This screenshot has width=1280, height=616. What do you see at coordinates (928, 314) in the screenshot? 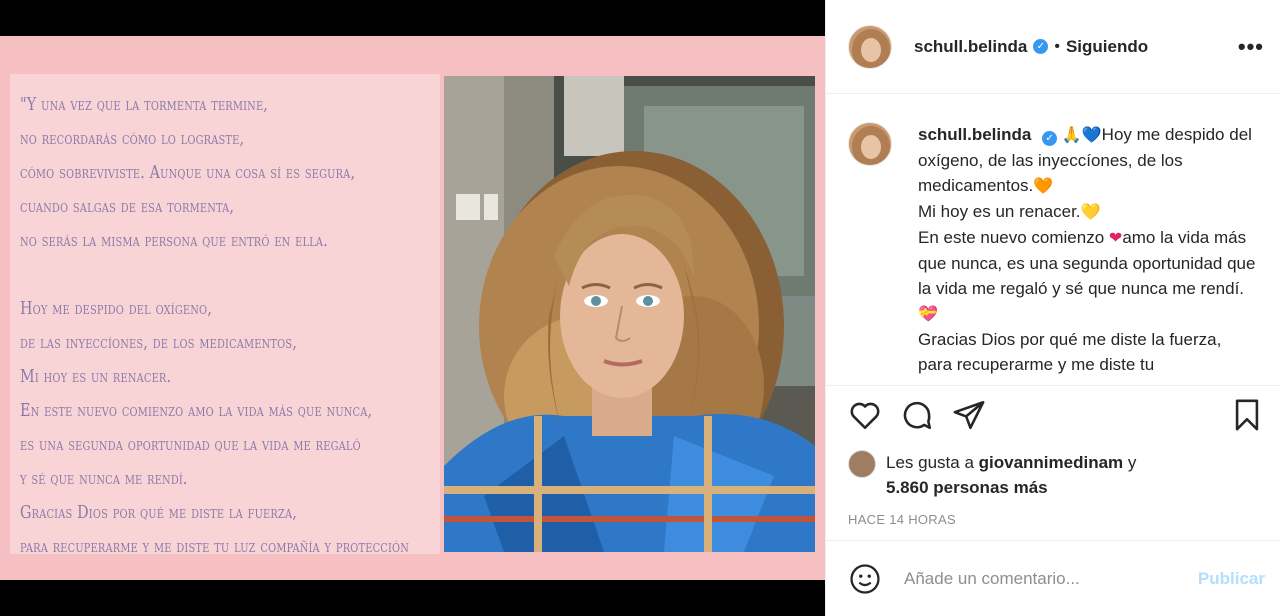
I see `heart-ribbon-emoji: 💝` at bounding box center [928, 314].